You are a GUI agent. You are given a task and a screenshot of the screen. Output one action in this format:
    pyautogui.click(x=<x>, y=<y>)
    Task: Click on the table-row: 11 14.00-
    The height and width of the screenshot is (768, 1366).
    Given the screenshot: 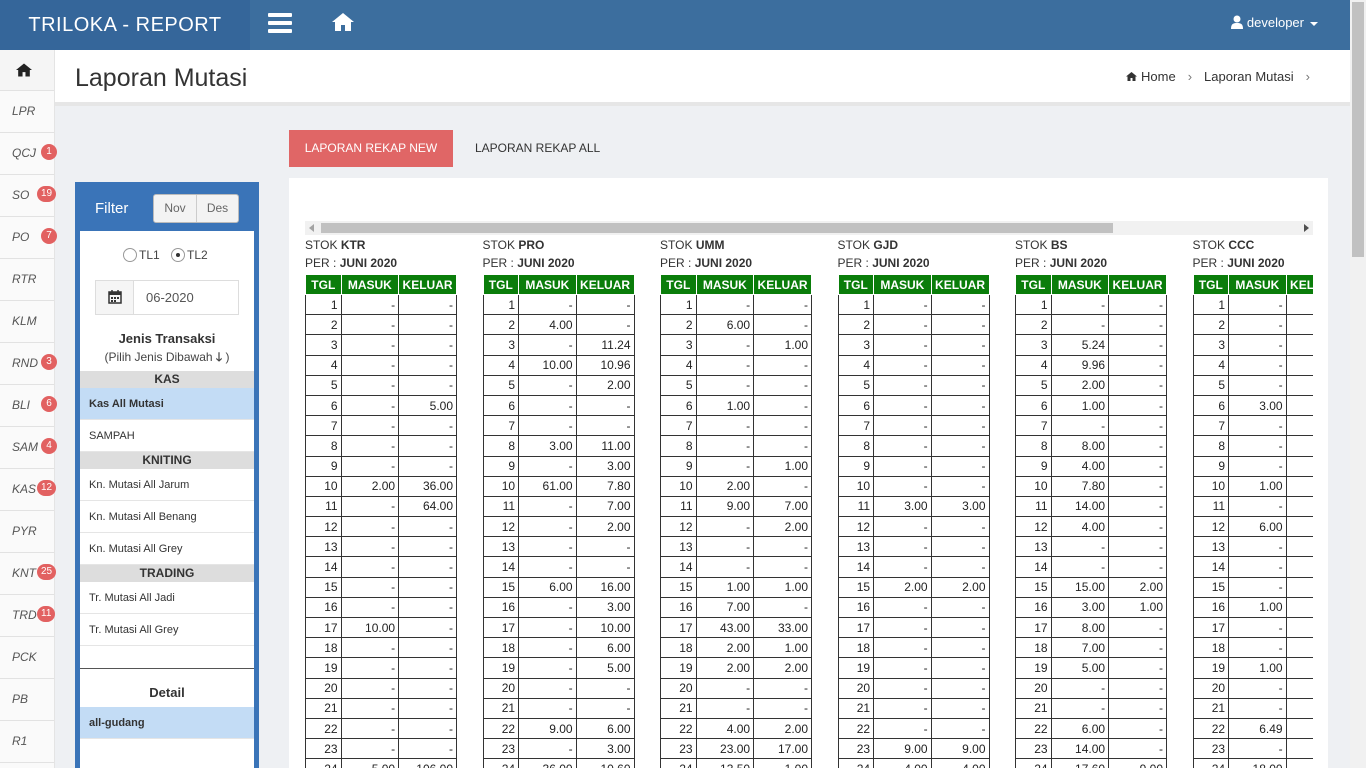 What is the action you would take?
    pyautogui.click(x=1091, y=506)
    